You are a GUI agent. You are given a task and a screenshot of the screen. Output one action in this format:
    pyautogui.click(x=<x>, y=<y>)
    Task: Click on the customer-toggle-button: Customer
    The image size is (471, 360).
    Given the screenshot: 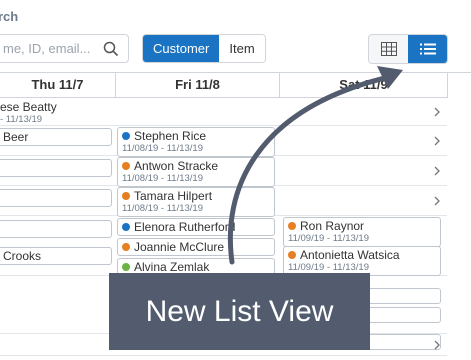 What is the action you would take?
    pyautogui.click(x=181, y=48)
    